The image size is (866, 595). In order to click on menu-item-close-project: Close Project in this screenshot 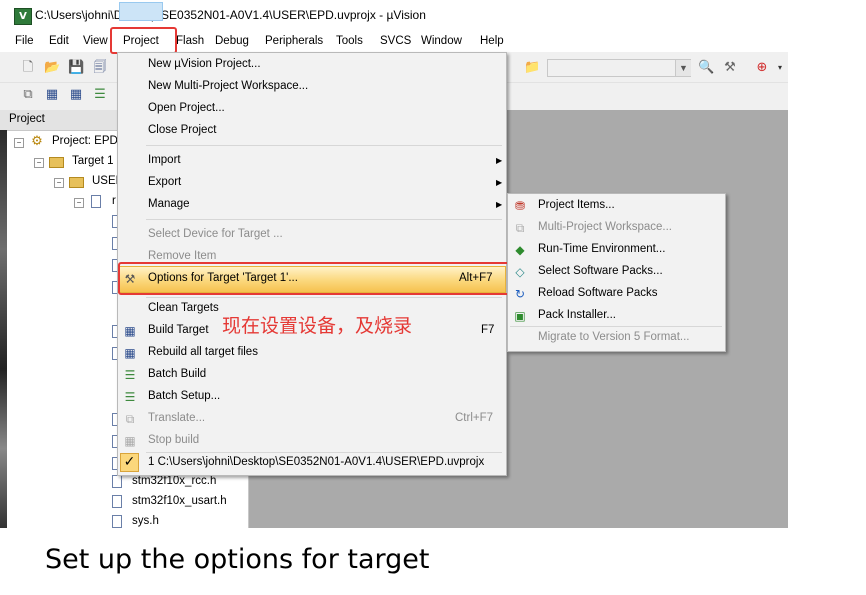, I will do `click(182, 130)`.